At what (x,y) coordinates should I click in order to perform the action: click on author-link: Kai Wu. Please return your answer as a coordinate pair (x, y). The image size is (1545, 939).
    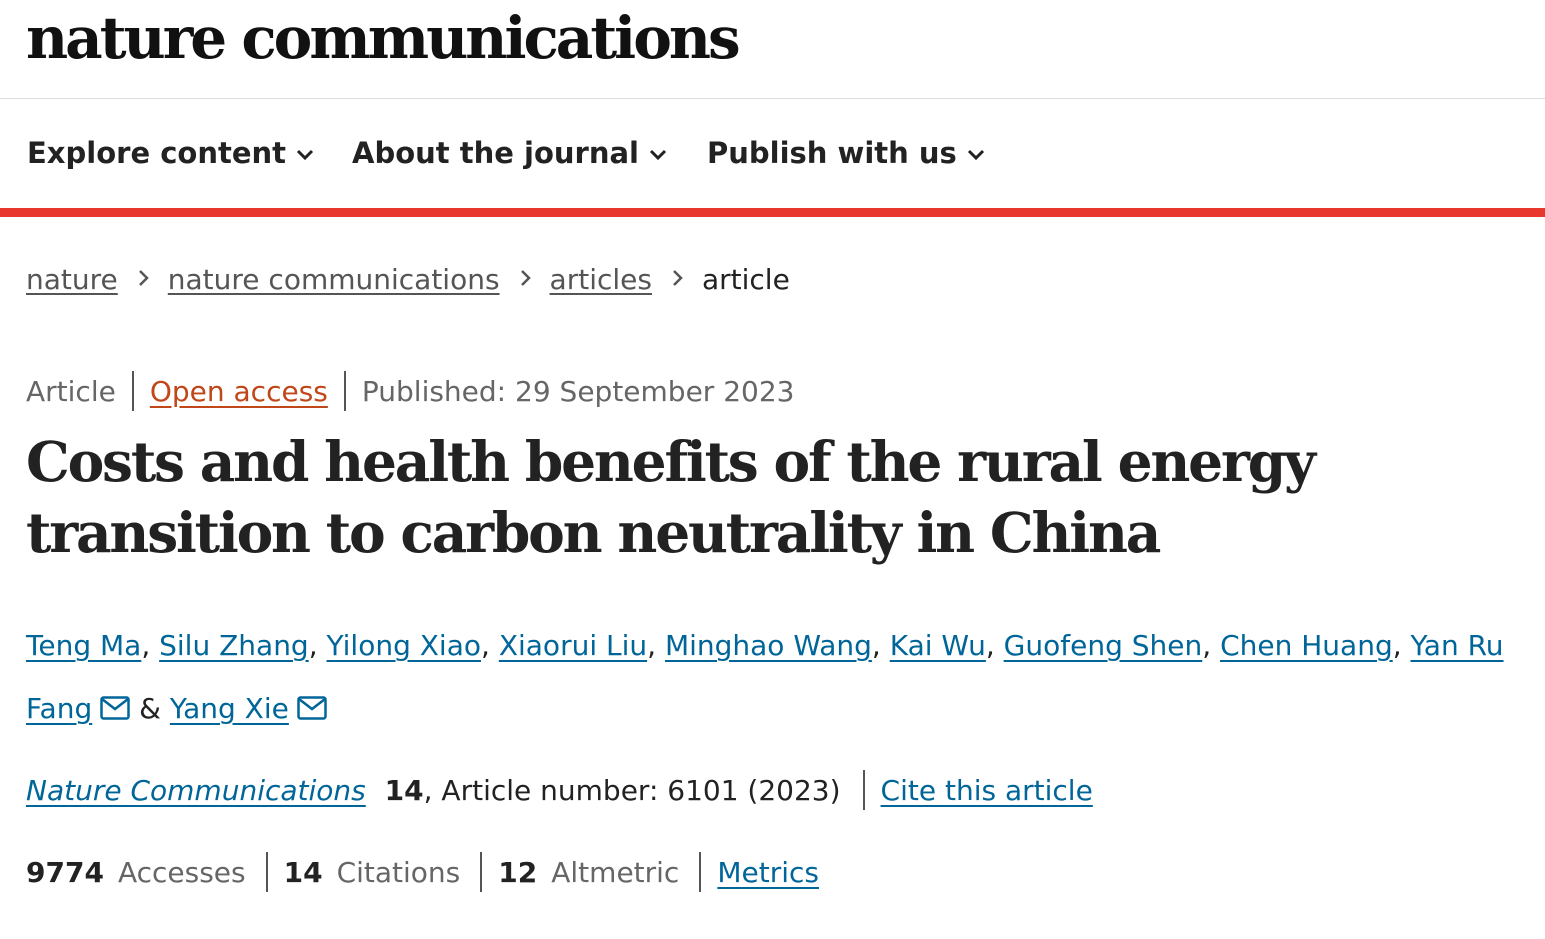
    Looking at the image, I should click on (938, 645).